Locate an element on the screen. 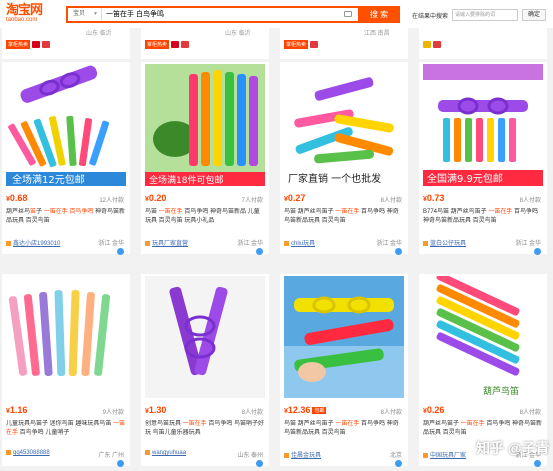 This screenshot has width=553, height=471. price: ¥1.30 is located at coordinates (156, 410).